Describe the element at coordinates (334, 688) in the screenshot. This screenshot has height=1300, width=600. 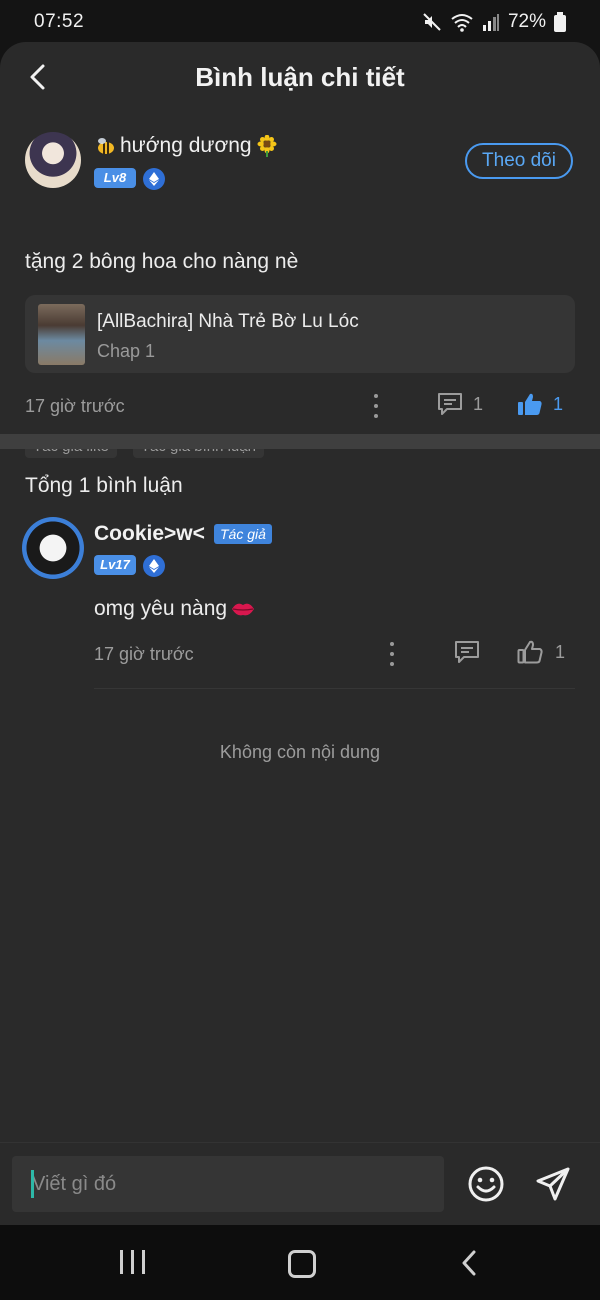
I see `reply-separator` at that location.